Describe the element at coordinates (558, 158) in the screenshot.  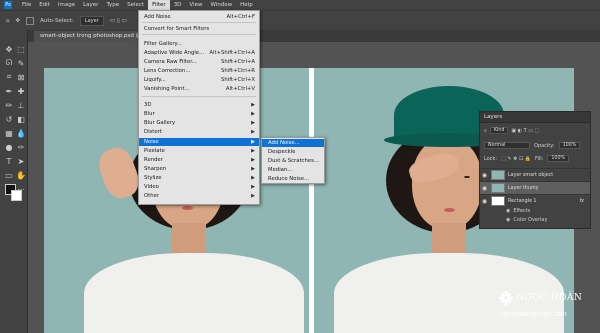
I see `fill-field: 100%` at that location.